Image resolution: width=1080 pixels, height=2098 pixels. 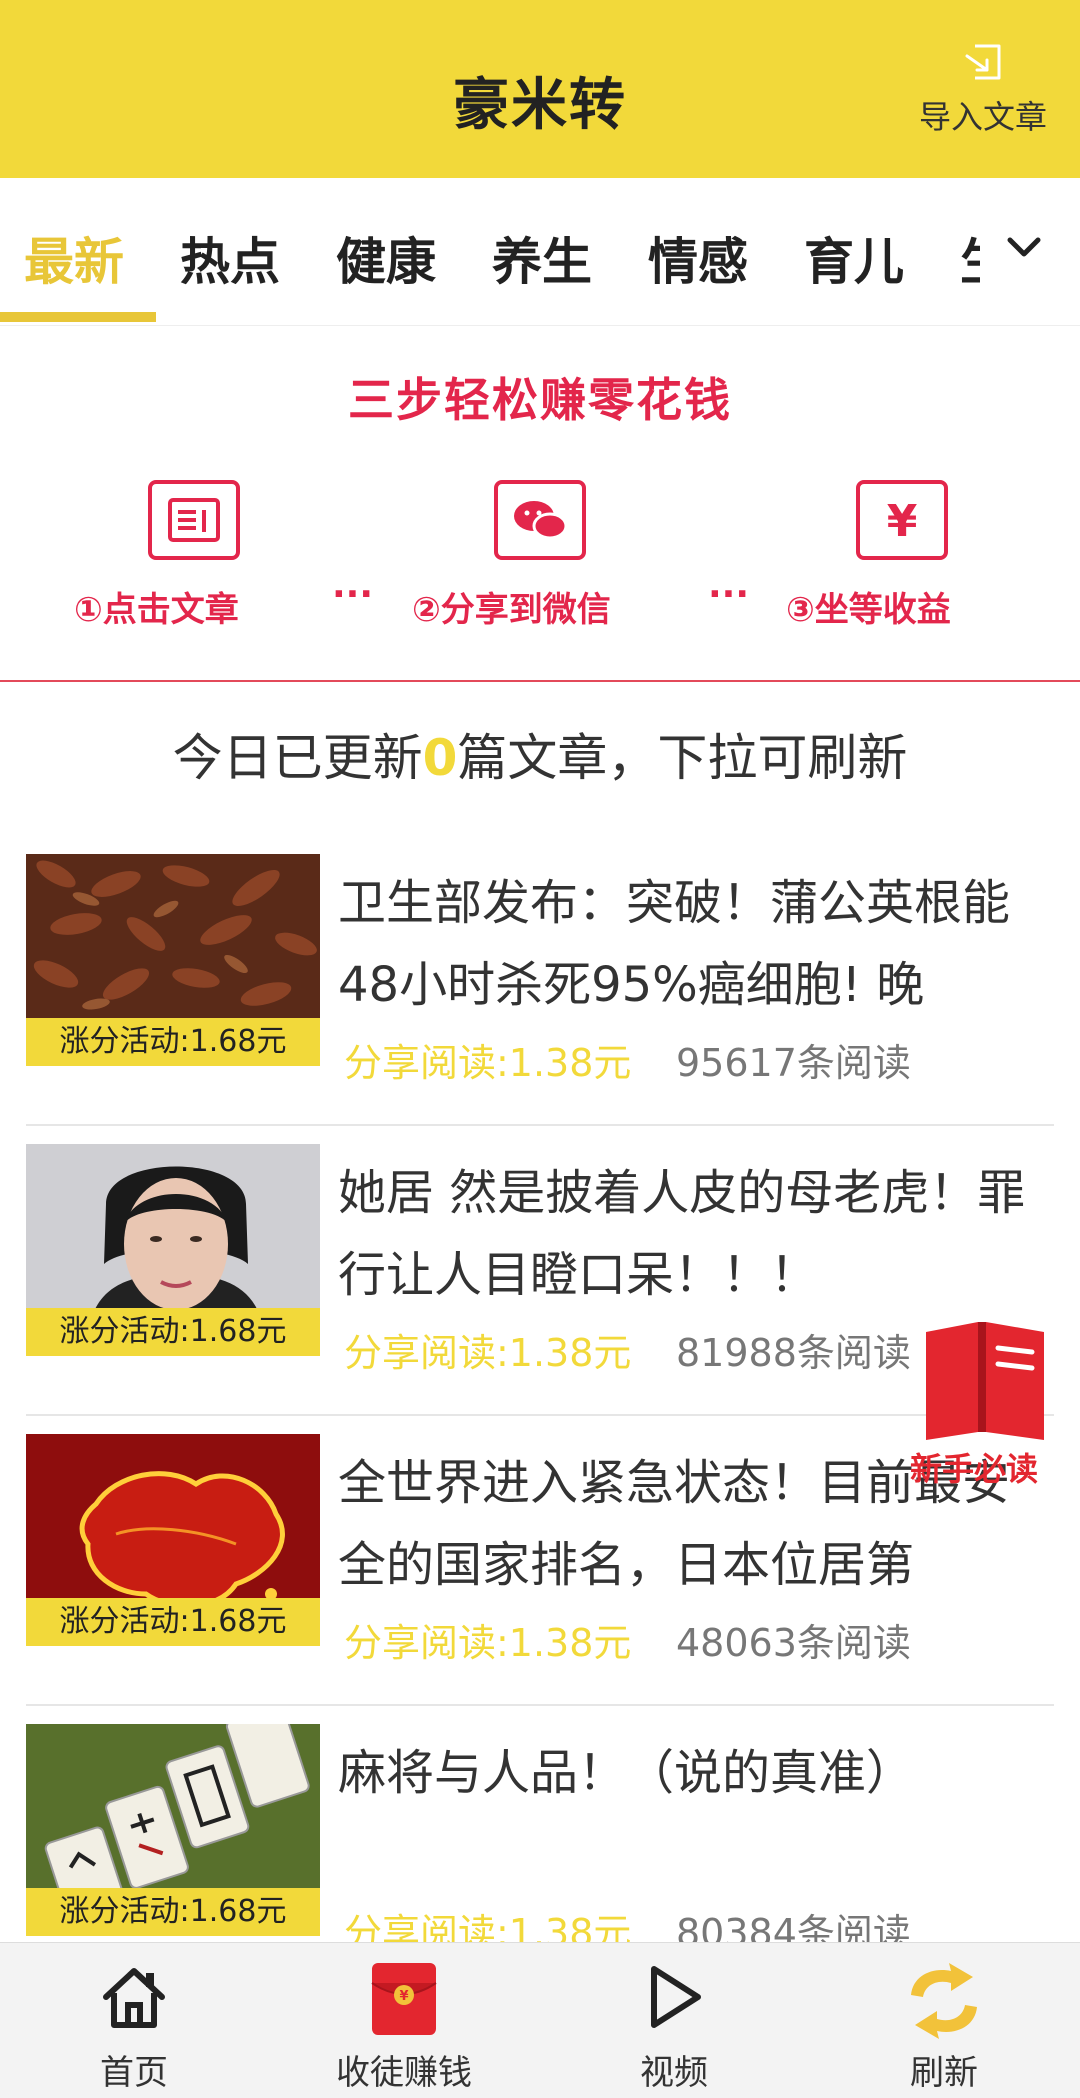 I want to click on wechat-icon, so click(x=540, y=520).